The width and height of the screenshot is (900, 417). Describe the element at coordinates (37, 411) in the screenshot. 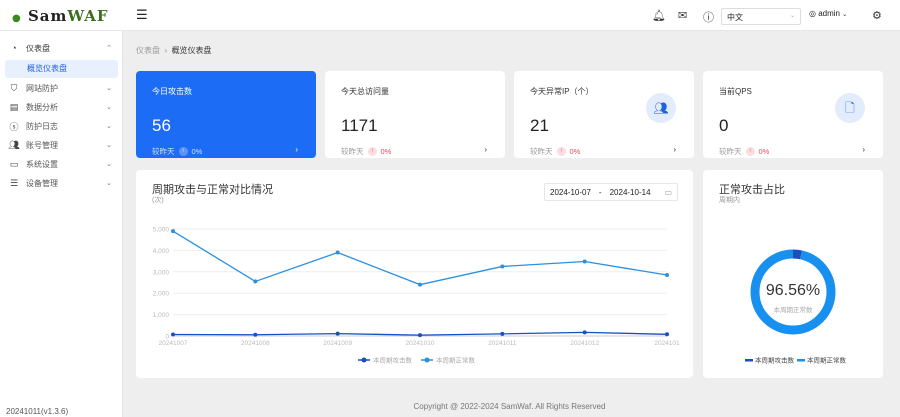

I see `version-label: 20241011(v1.3.6)` at that location.